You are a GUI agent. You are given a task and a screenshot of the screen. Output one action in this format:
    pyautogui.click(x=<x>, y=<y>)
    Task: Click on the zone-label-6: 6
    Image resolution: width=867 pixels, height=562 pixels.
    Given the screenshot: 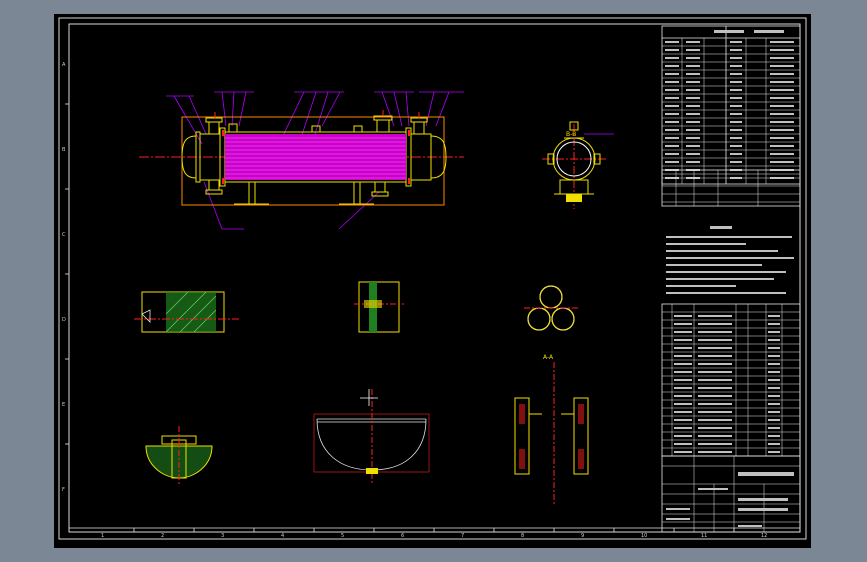 What is the action you would take?
    pyautogui.click(x=402, y=536)
    